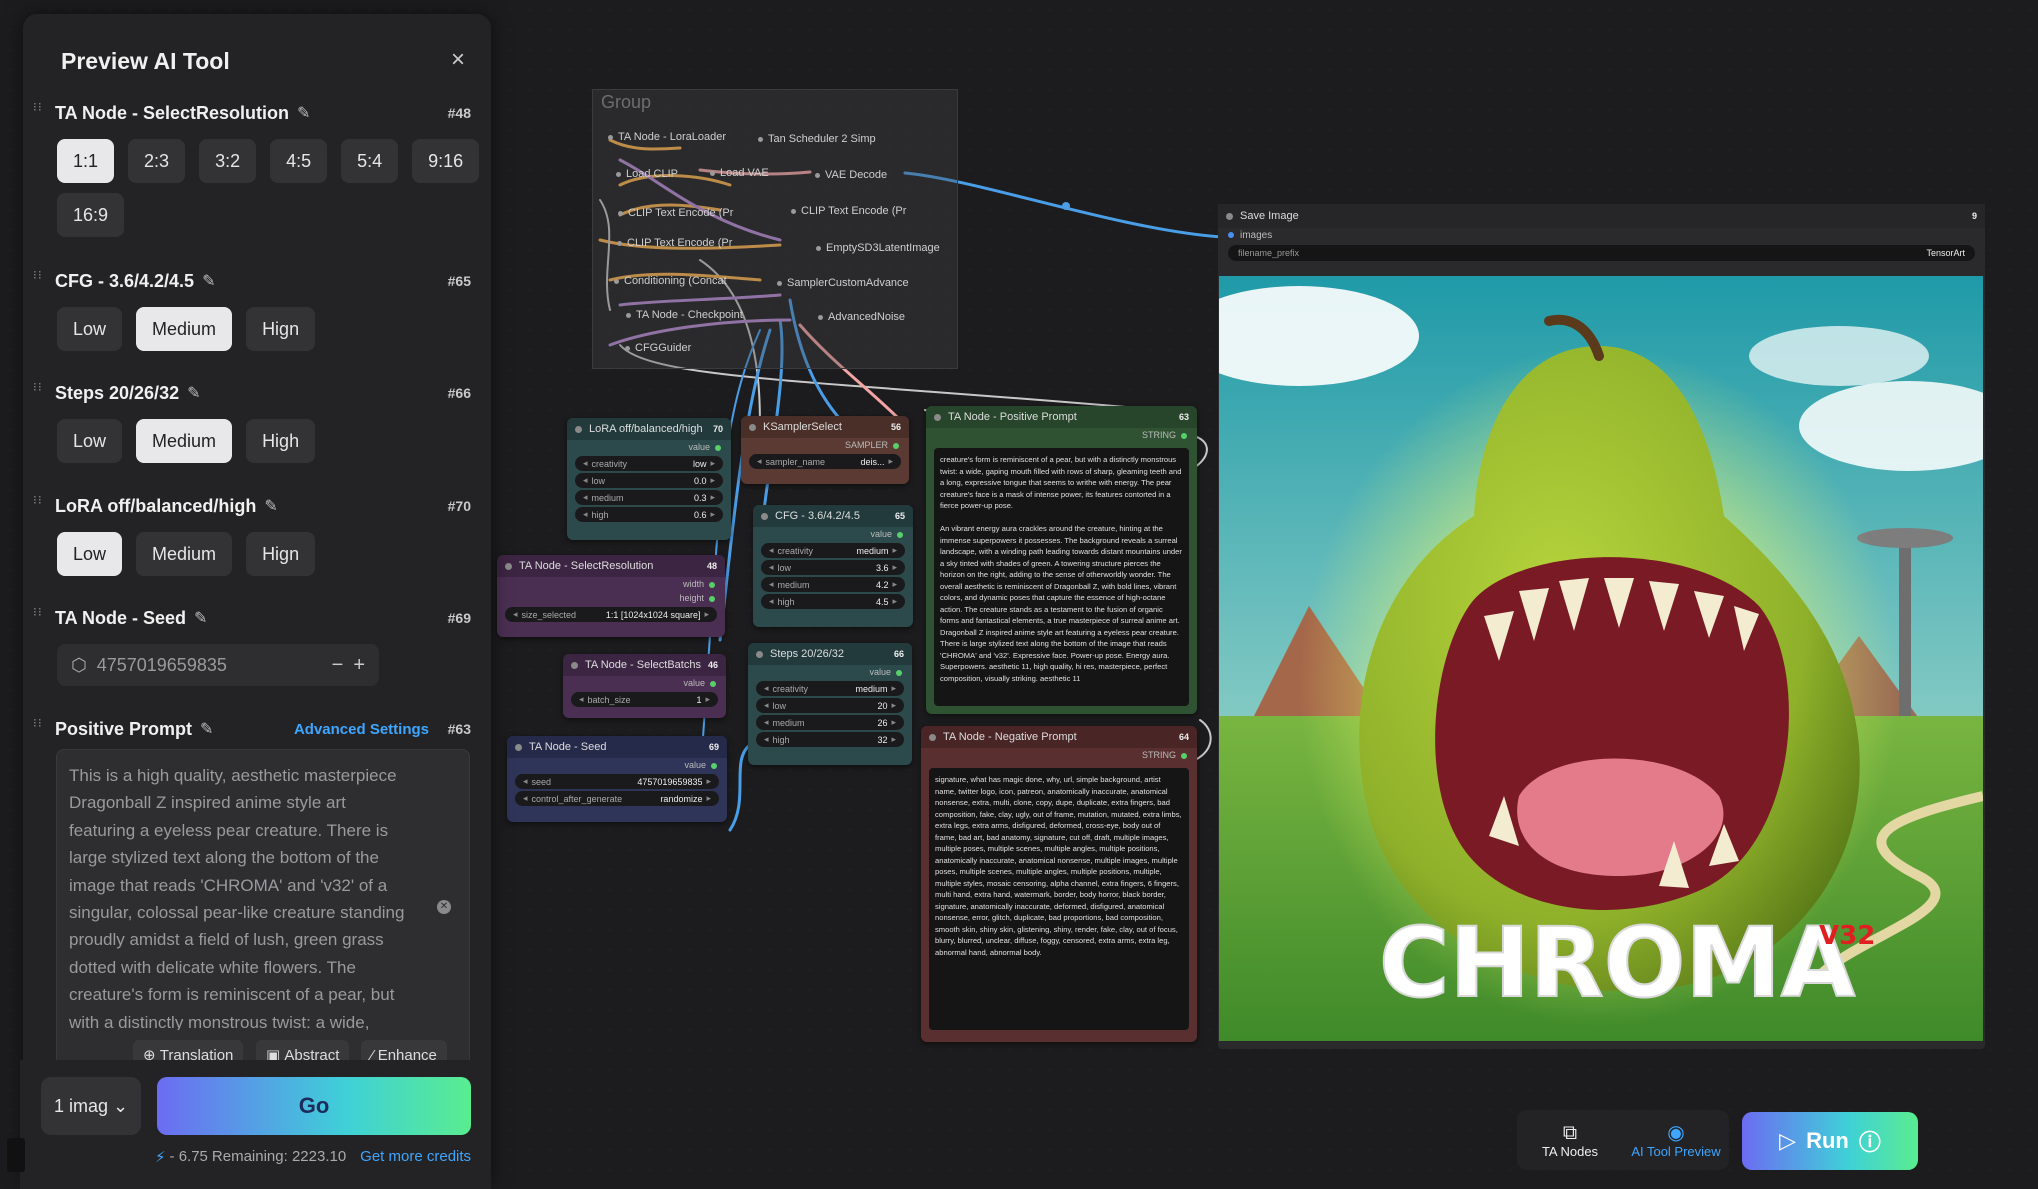 The width and height of the screenshot is (2038, 1189). I want to click on node-widget: high32, so click(830, 739).